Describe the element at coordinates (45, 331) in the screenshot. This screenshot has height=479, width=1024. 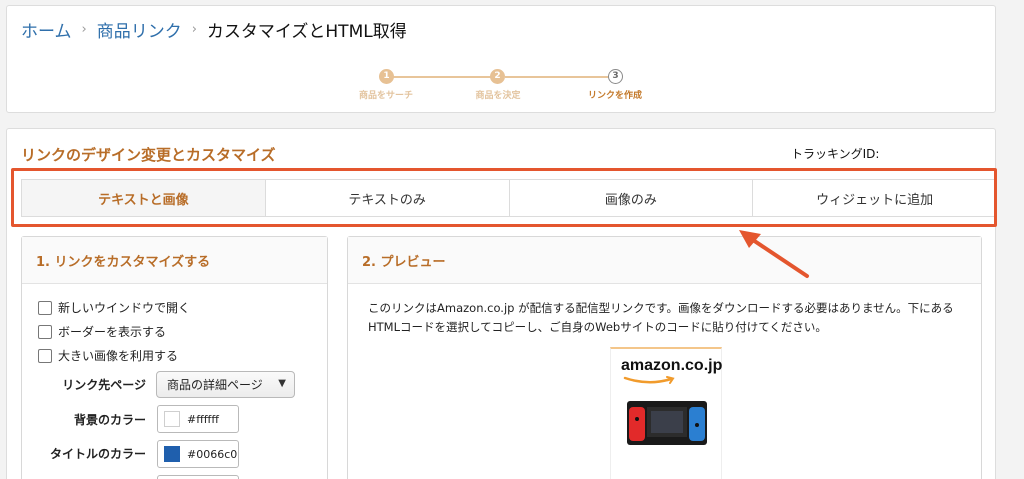
I see `checkbox-show-border` at that location.